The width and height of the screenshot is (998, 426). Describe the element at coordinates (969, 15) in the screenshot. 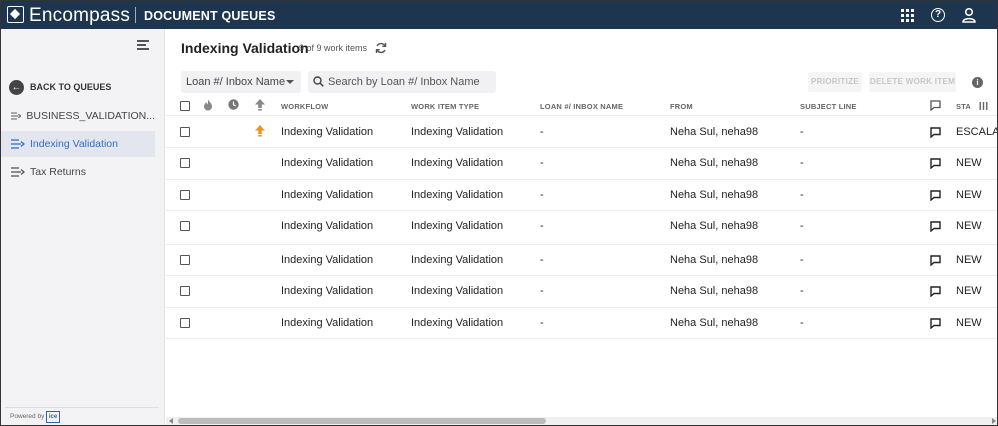

I see `user-icon` at that location.